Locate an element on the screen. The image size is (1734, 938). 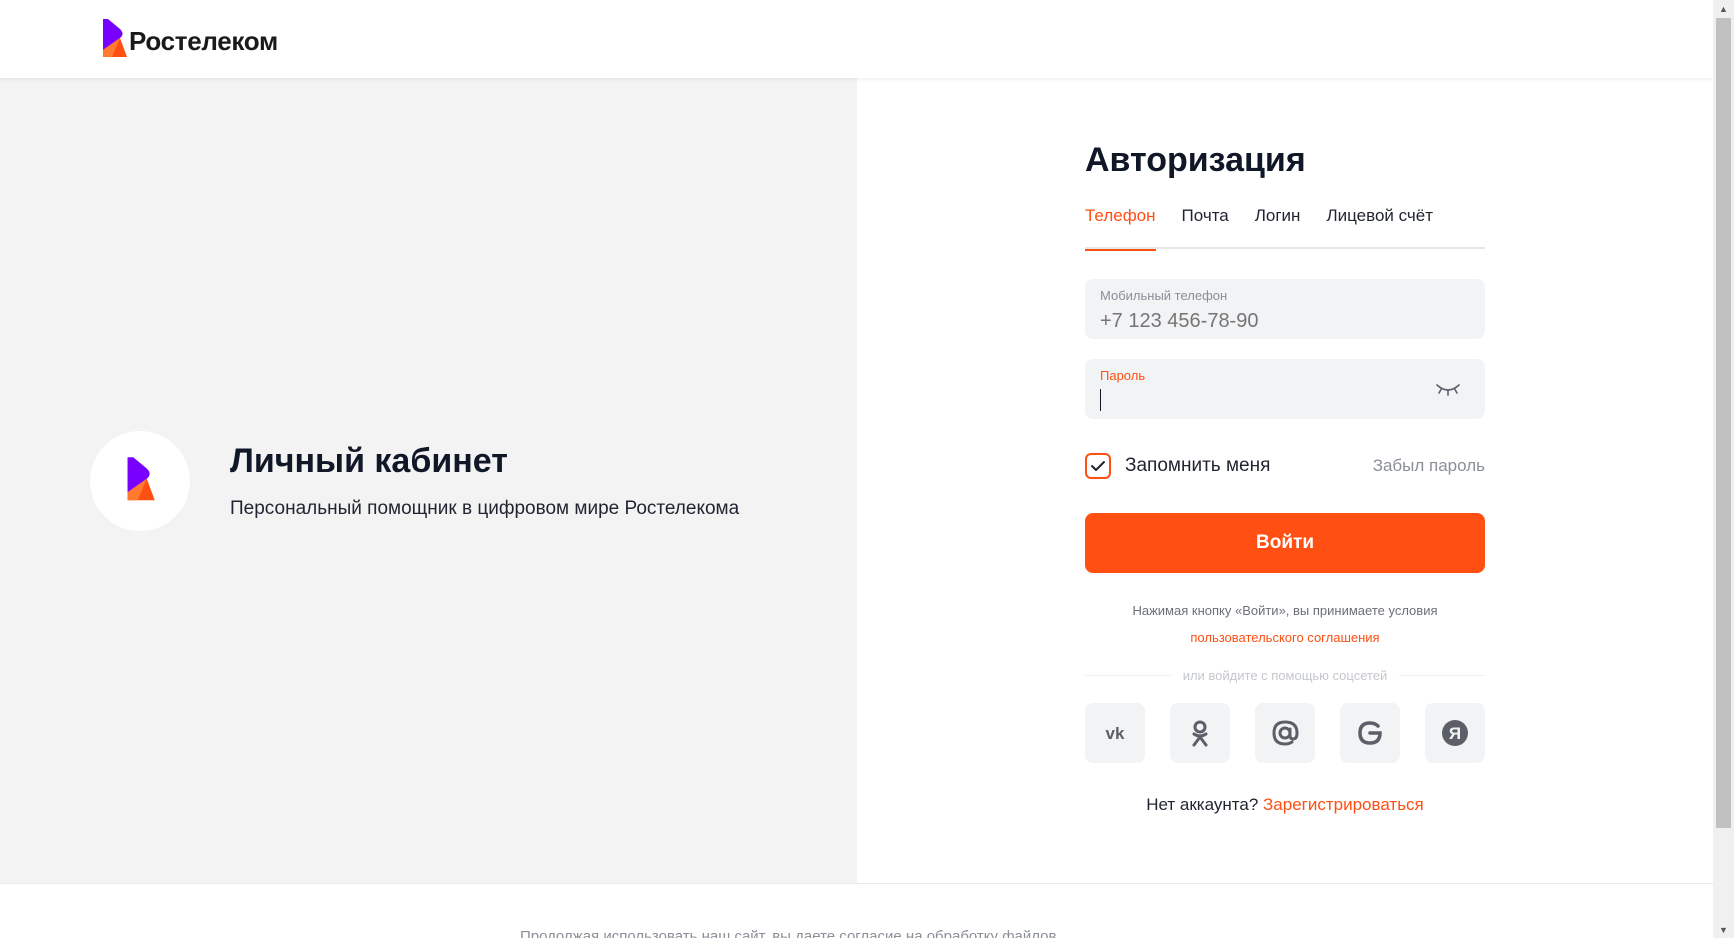
svg-text: Я is located at coordinates (1455, 733).